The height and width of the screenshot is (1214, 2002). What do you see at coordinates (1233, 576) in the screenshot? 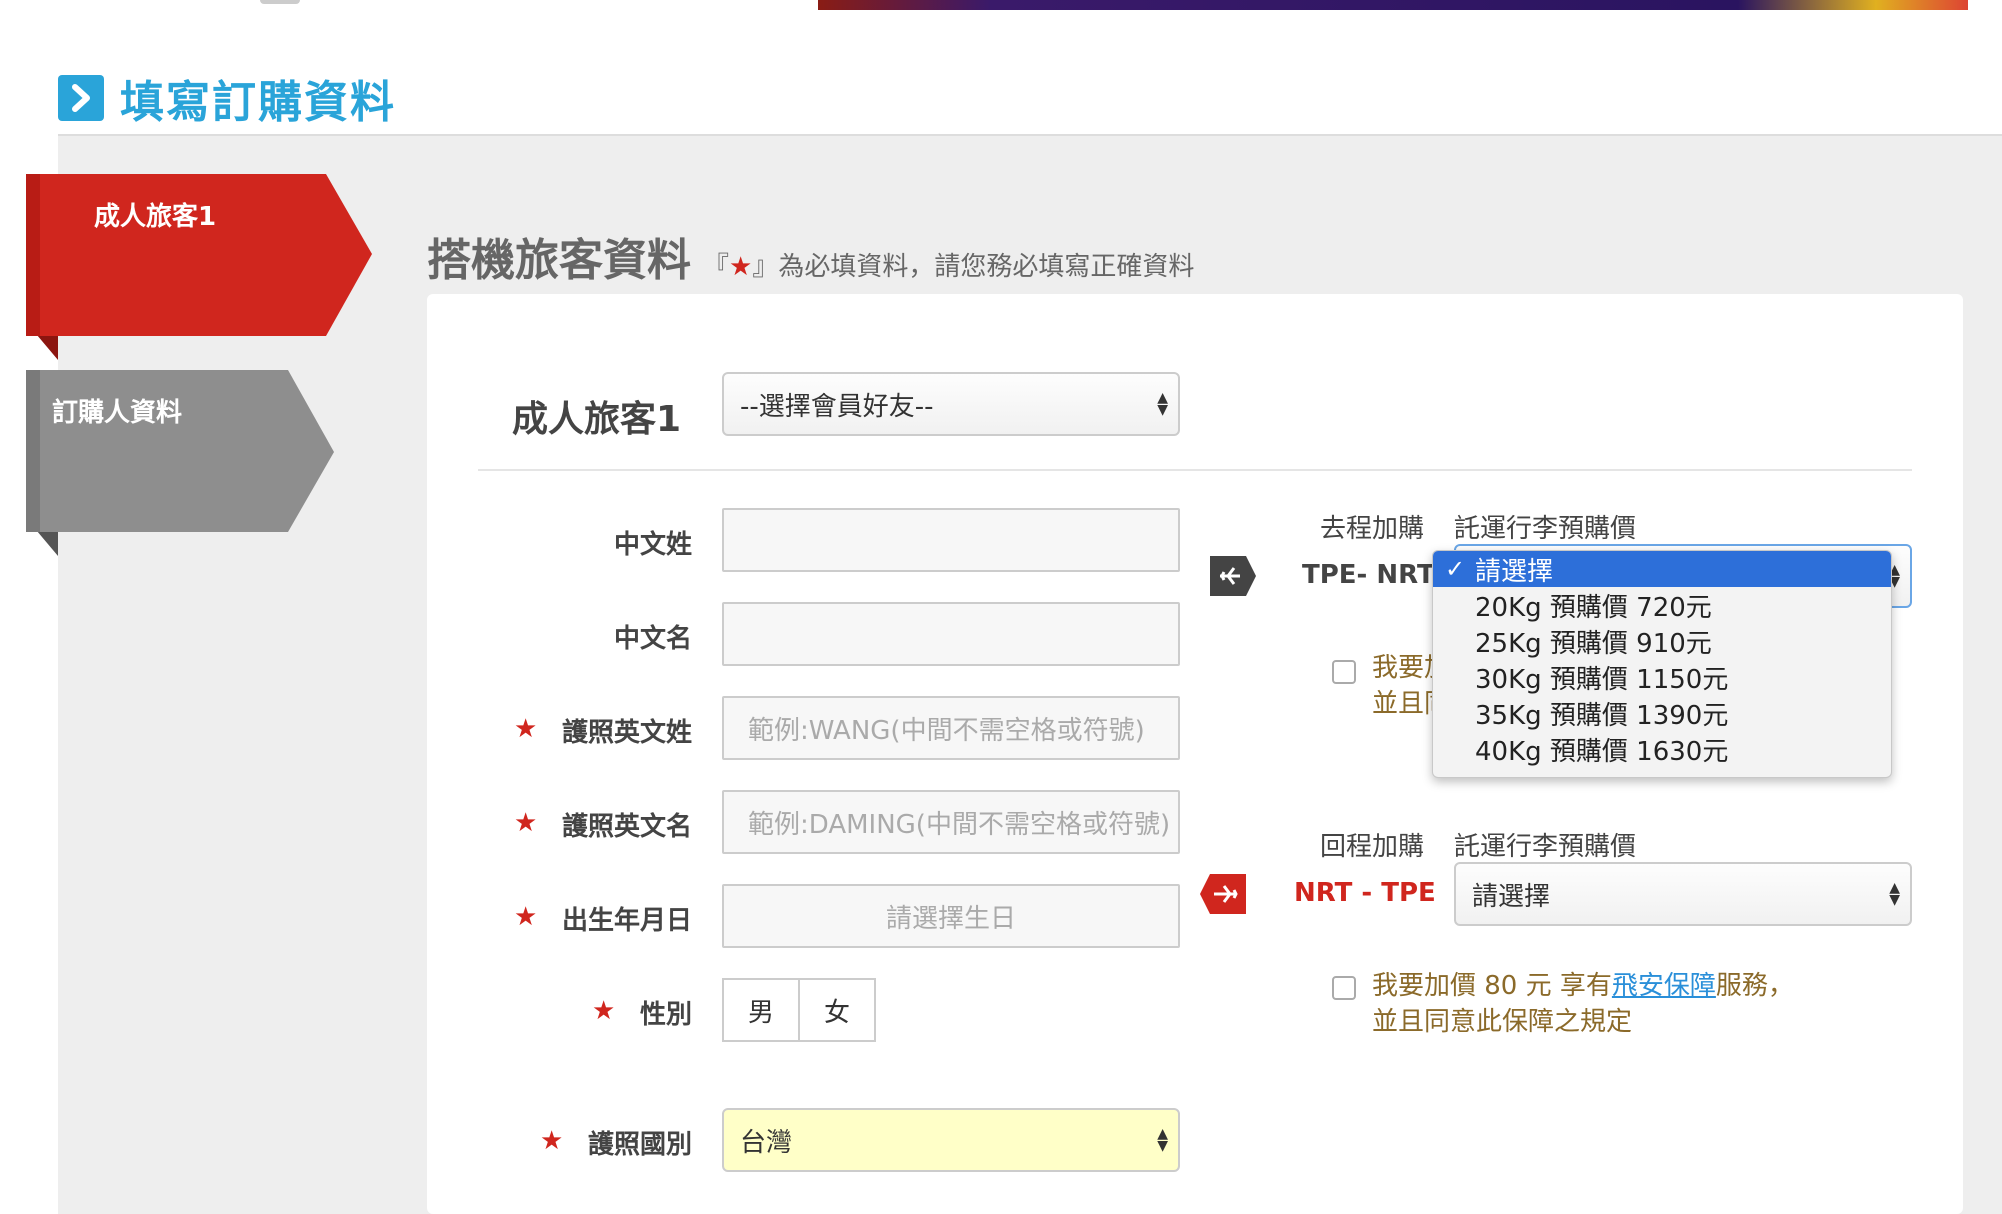
I see `plane-departure-icon` at bounding box center [1233, 576].